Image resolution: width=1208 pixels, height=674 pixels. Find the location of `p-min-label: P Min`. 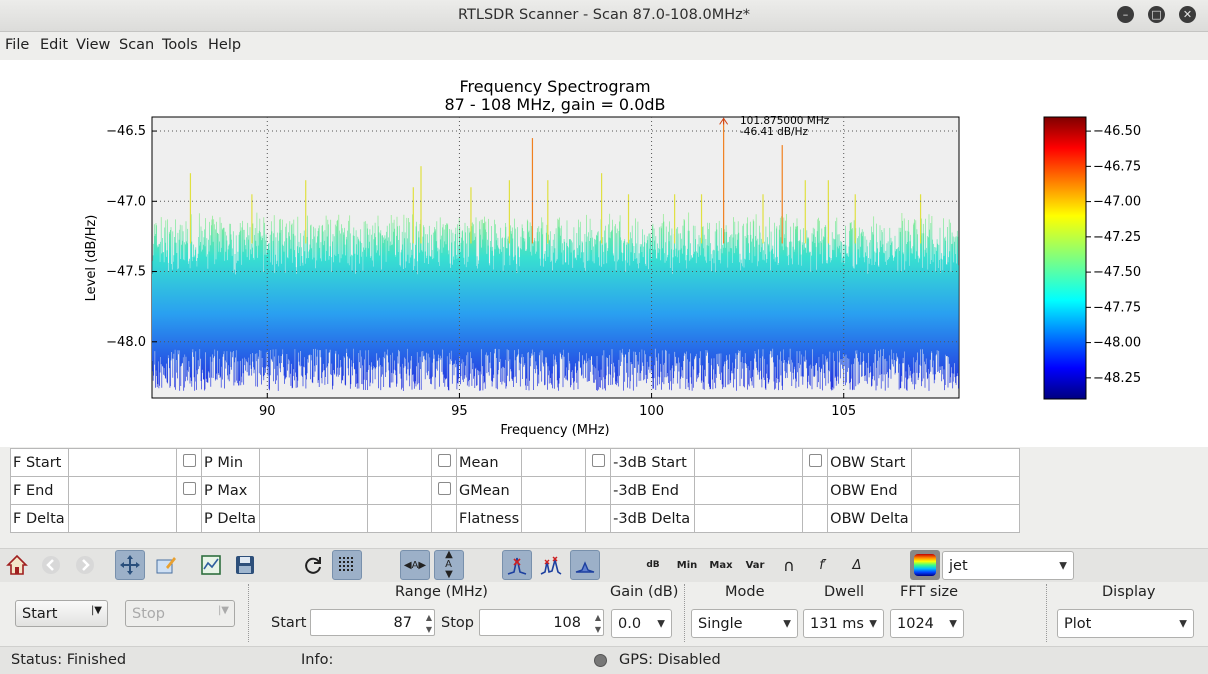

p-min-label: P Min is located at coordinates (230, 462).